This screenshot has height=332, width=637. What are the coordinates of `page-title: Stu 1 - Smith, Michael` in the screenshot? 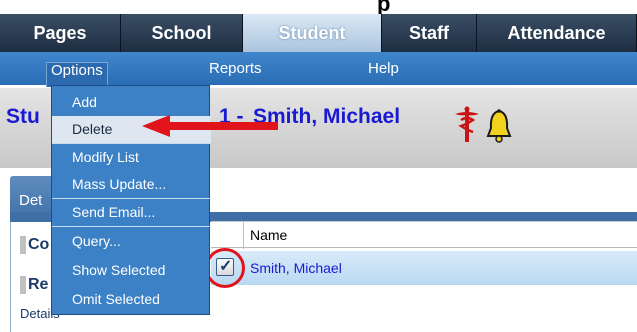 It's located at (203, 117).